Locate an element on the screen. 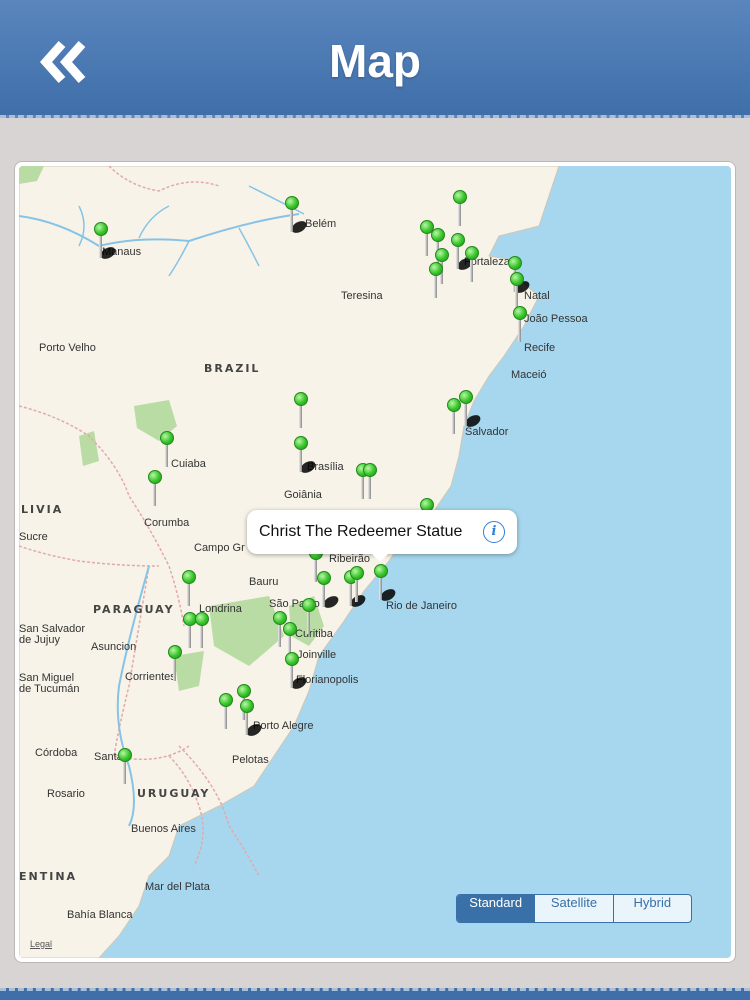 The height and width of the screenshot is (1000, 750). city-label-joinville: Joinville is located at coordinates (317, 655).